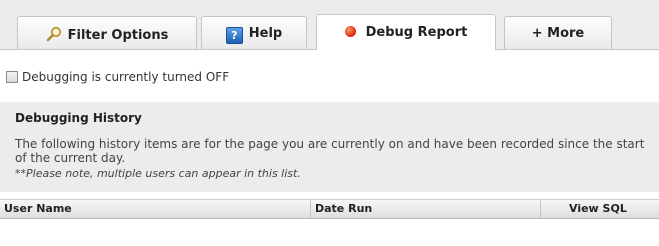 The height and width of the screenshot is (246, 659). I want to click on history-table-body, so click(329, 232).